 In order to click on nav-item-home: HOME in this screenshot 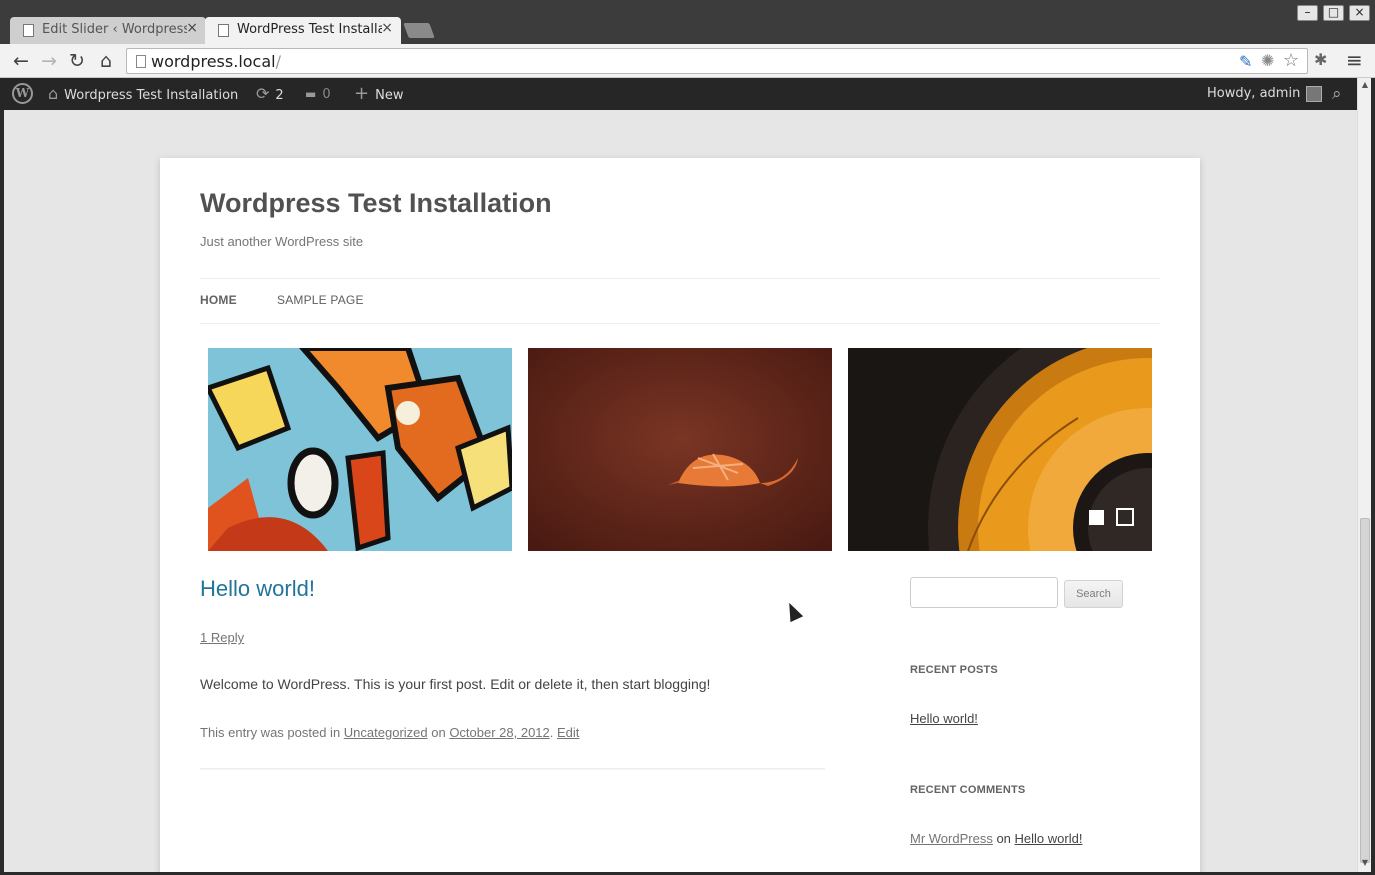, I will do `click(218, 300)`.